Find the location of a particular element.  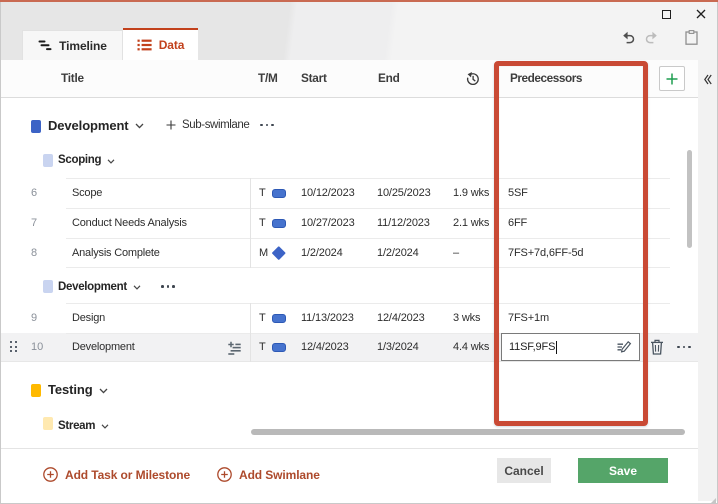

side-strip is located at coordinates (707, 280).